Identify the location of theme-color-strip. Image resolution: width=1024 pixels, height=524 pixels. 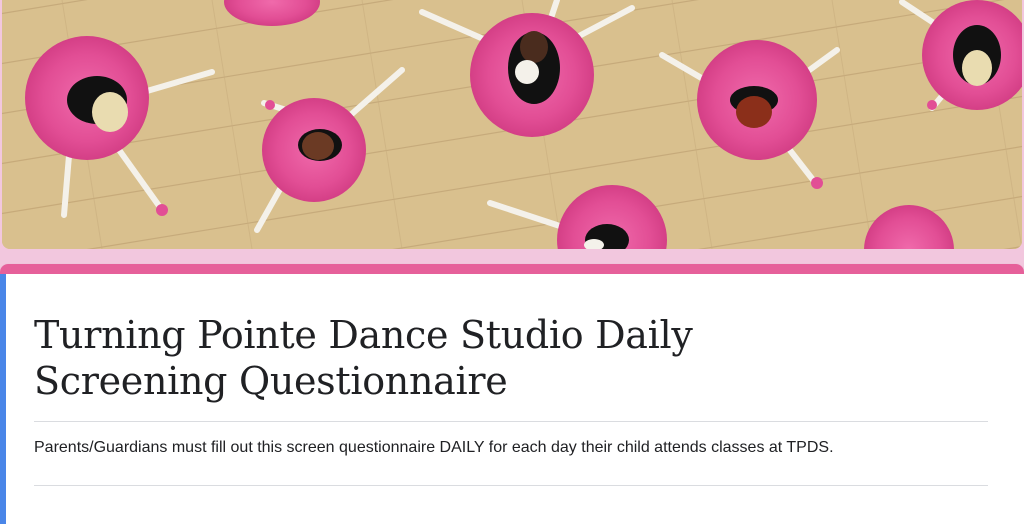
(512, 269).